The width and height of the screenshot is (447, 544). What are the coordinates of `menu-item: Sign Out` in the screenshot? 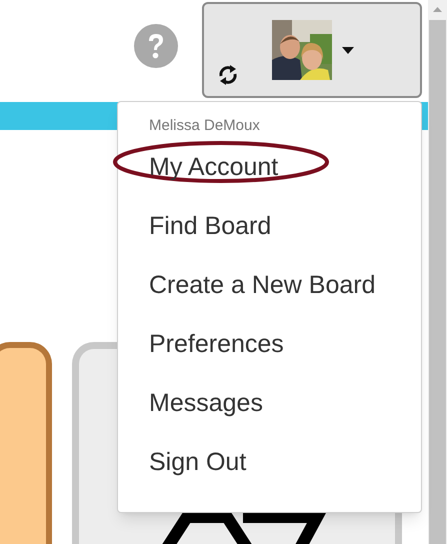 It's located at (198, 463).